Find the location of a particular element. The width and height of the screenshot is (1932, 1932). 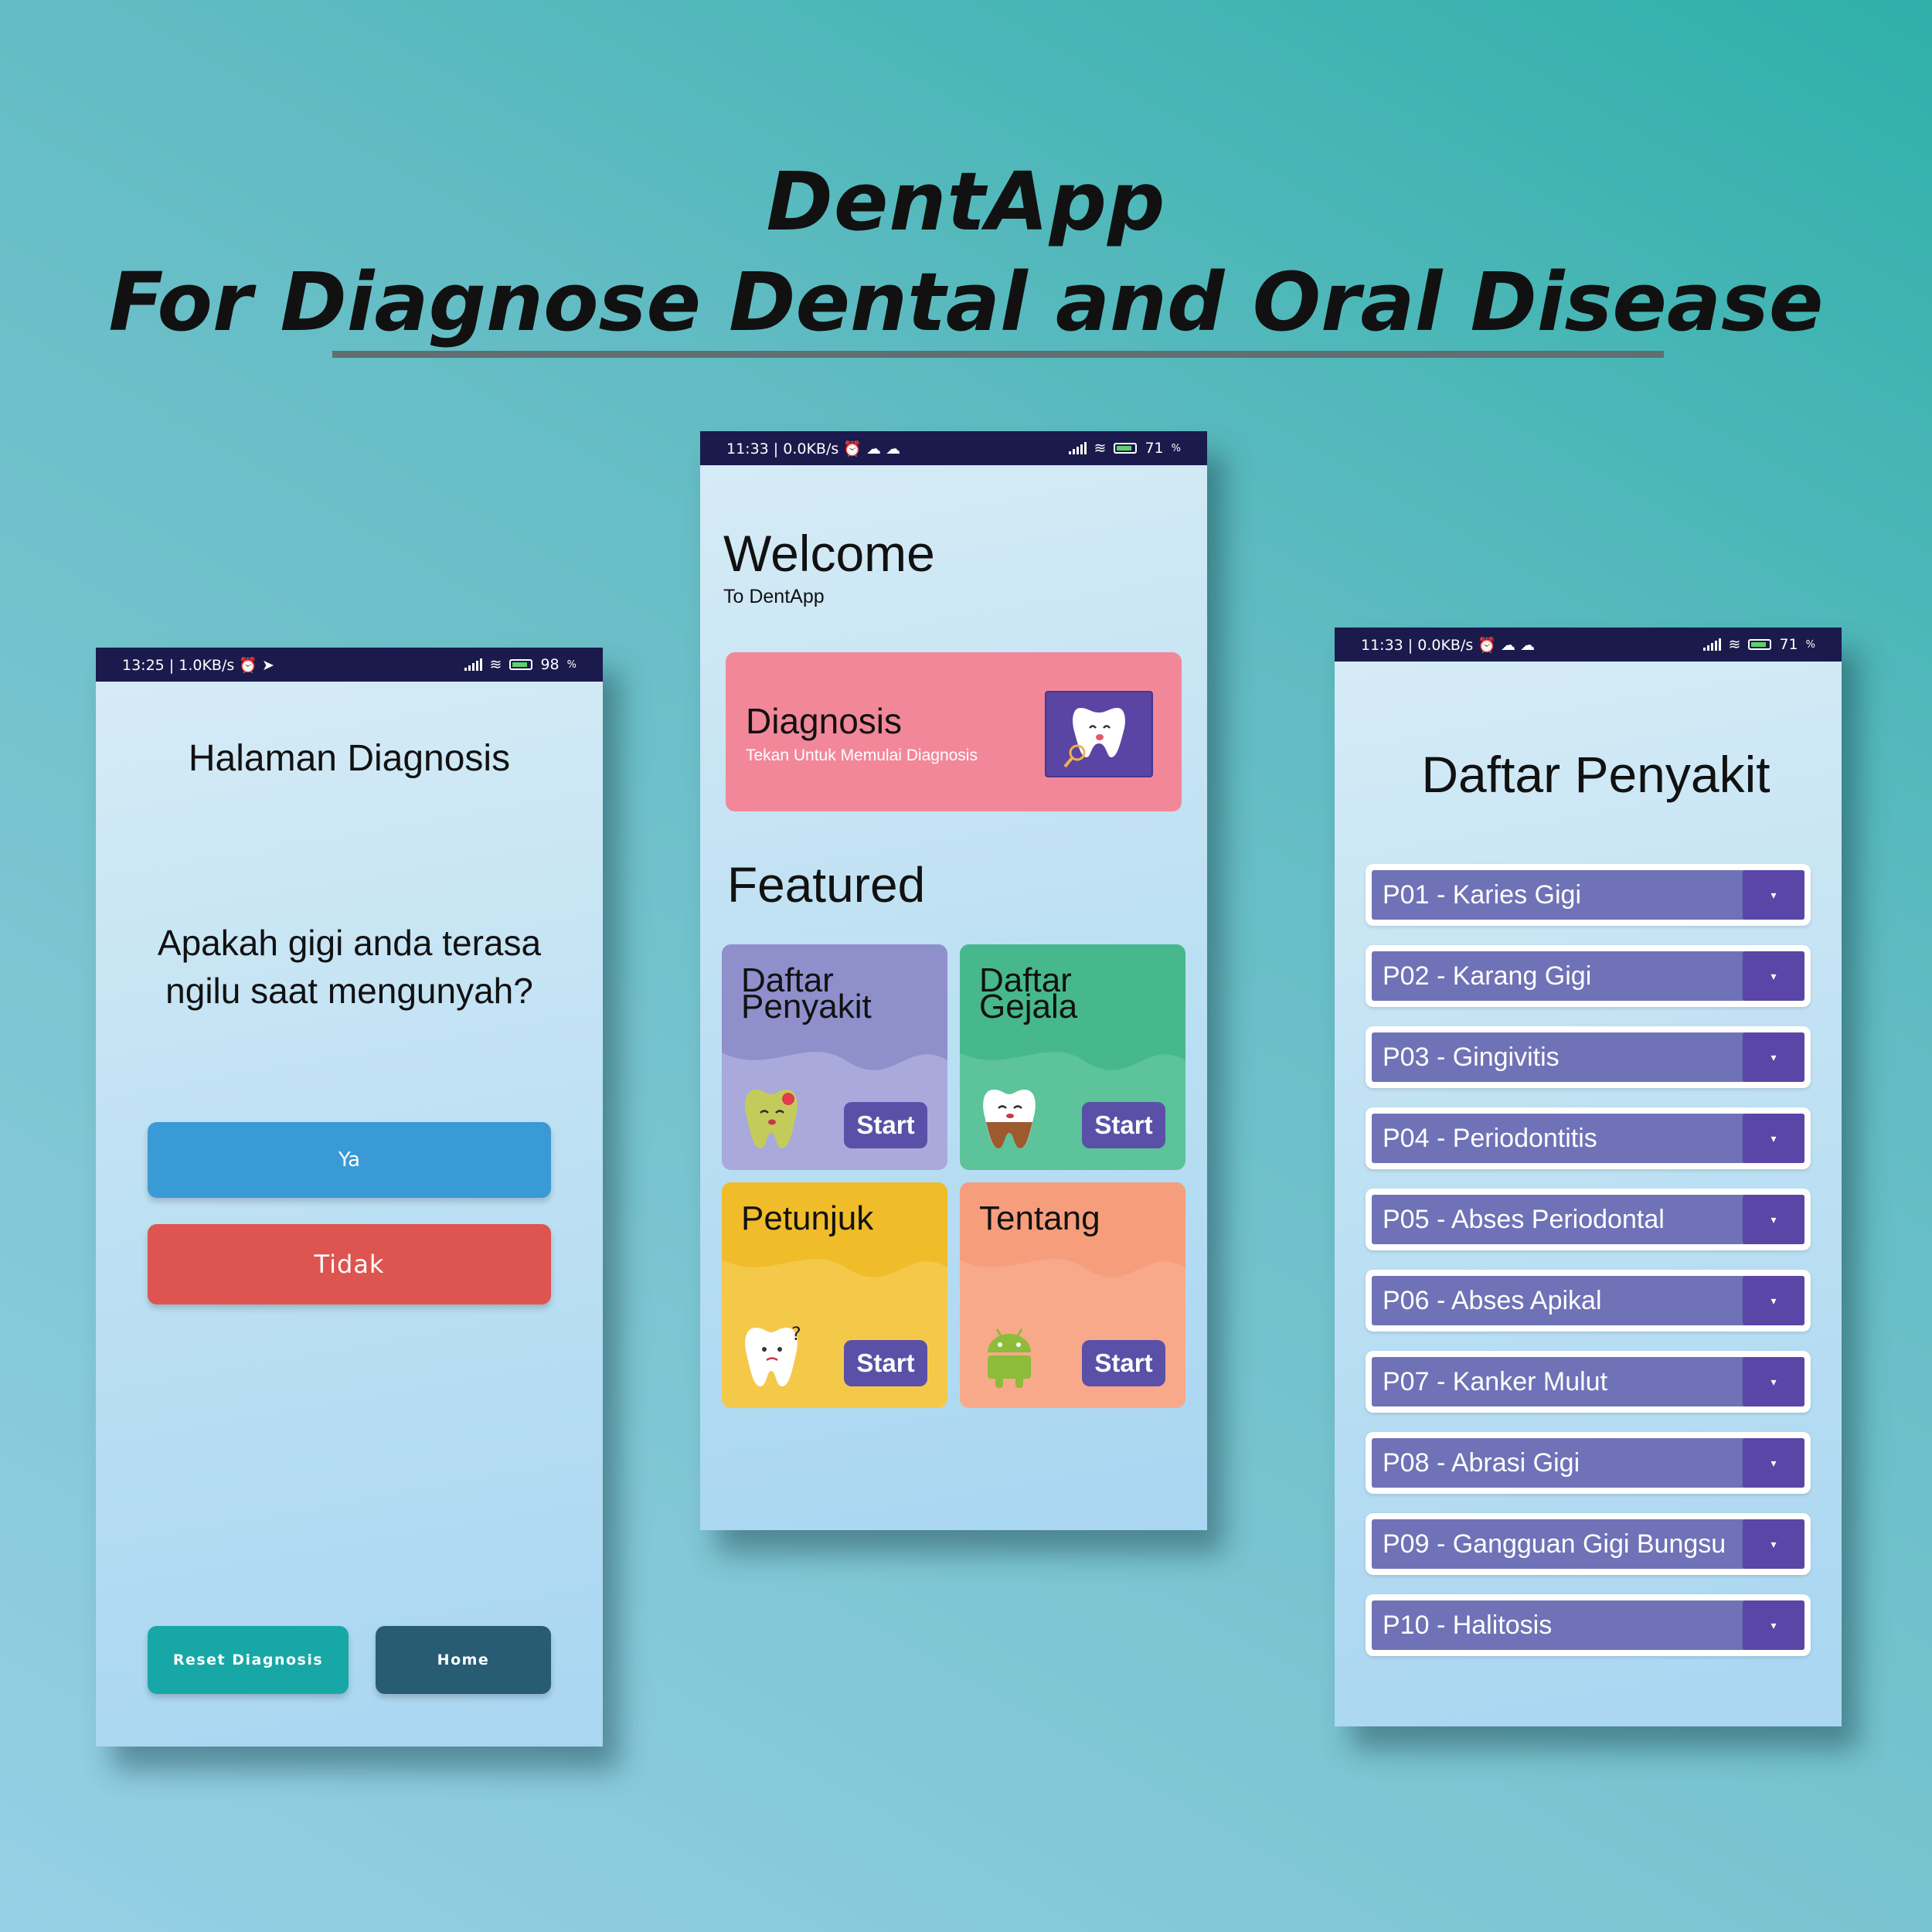

status-time: 11:33 | 0.0KB/s ⏰ ☁ ☁ is located at coordinates (1448, 645).